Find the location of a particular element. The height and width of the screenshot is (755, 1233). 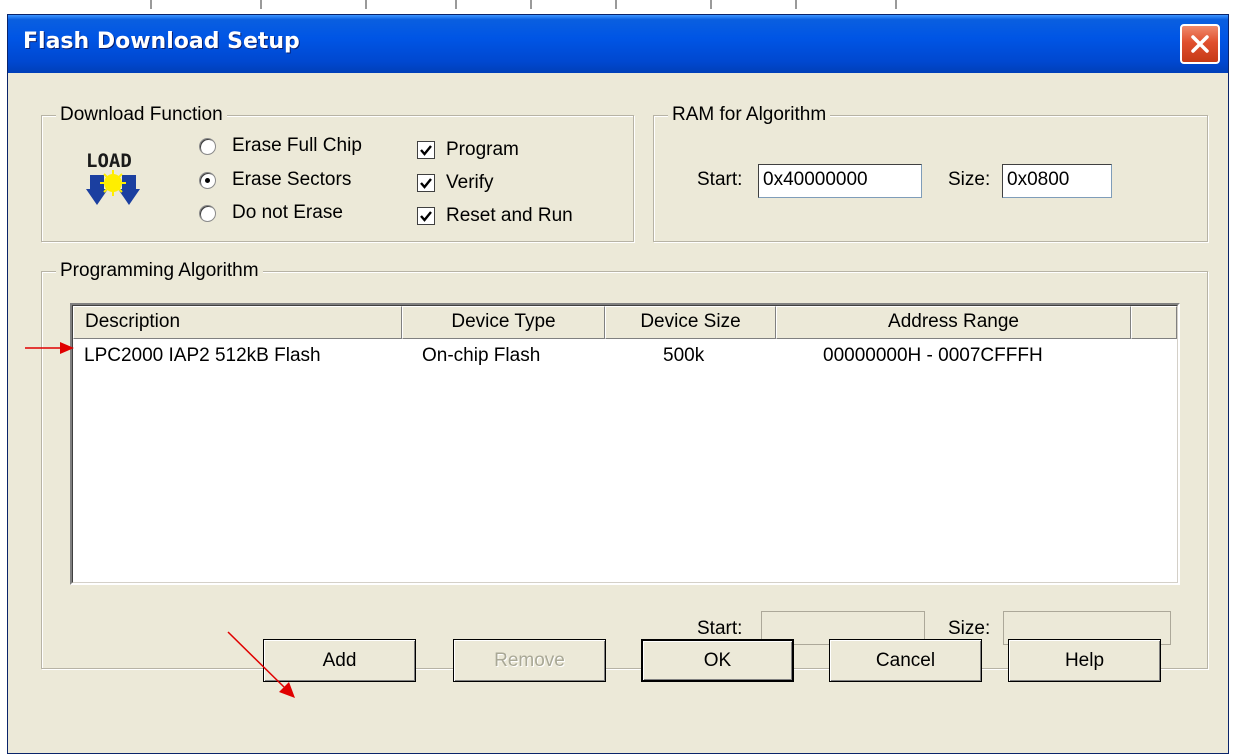

verify-label: Verify is located at coordinates (470, 182).